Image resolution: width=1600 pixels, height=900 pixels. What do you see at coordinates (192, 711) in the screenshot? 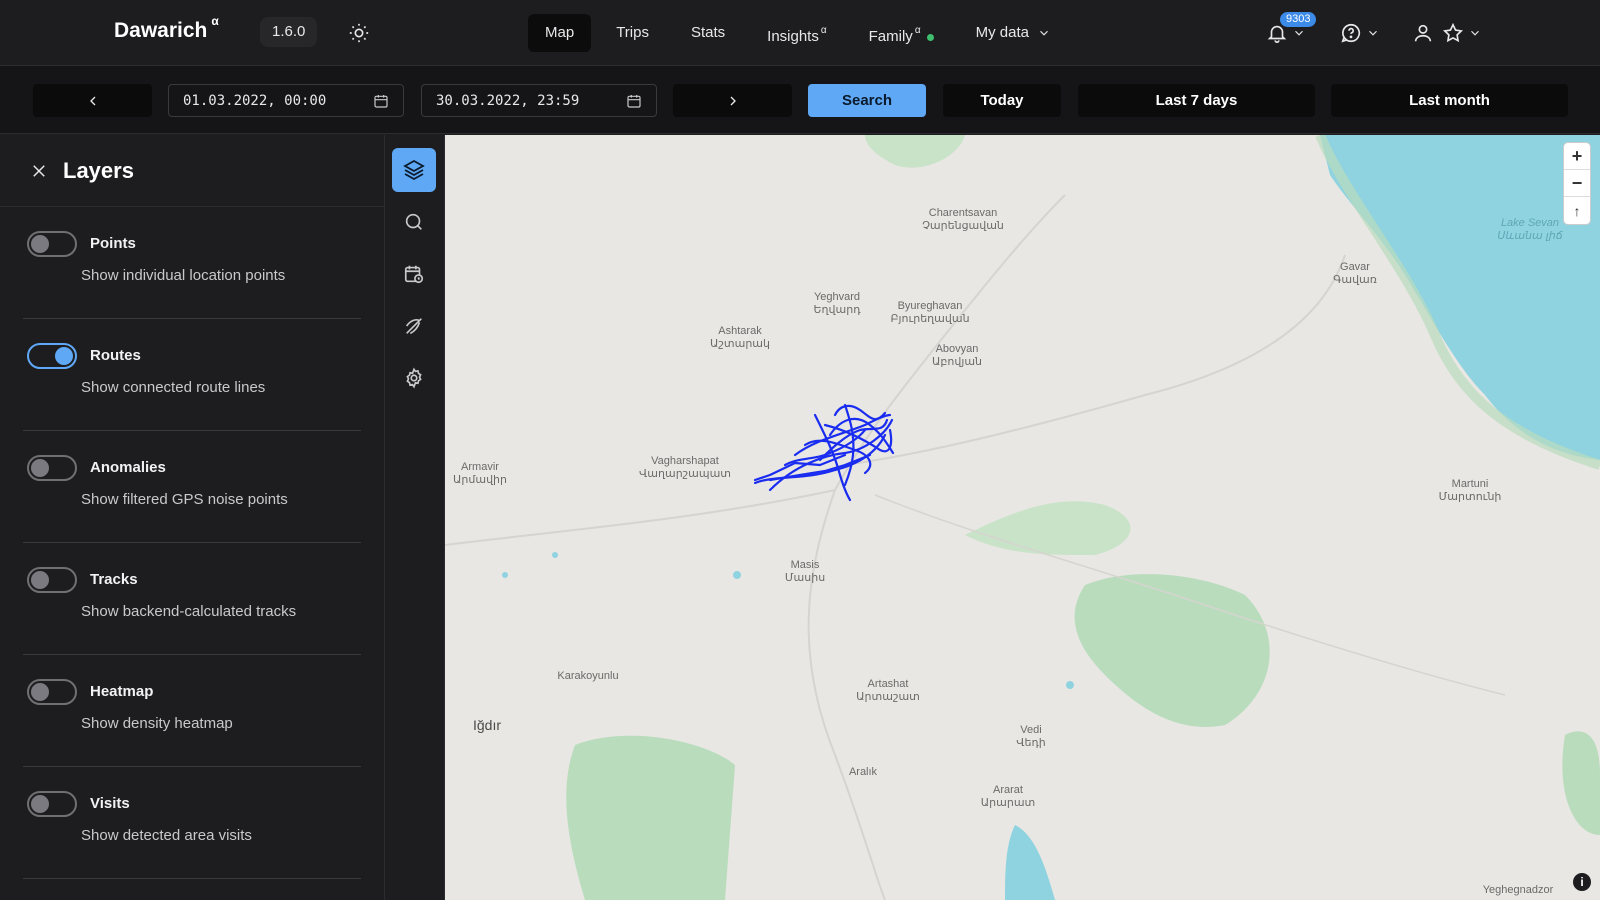
I see `layer-item-heatmap: Heatmap Show density heatmap` at bounding box center [192, 711].